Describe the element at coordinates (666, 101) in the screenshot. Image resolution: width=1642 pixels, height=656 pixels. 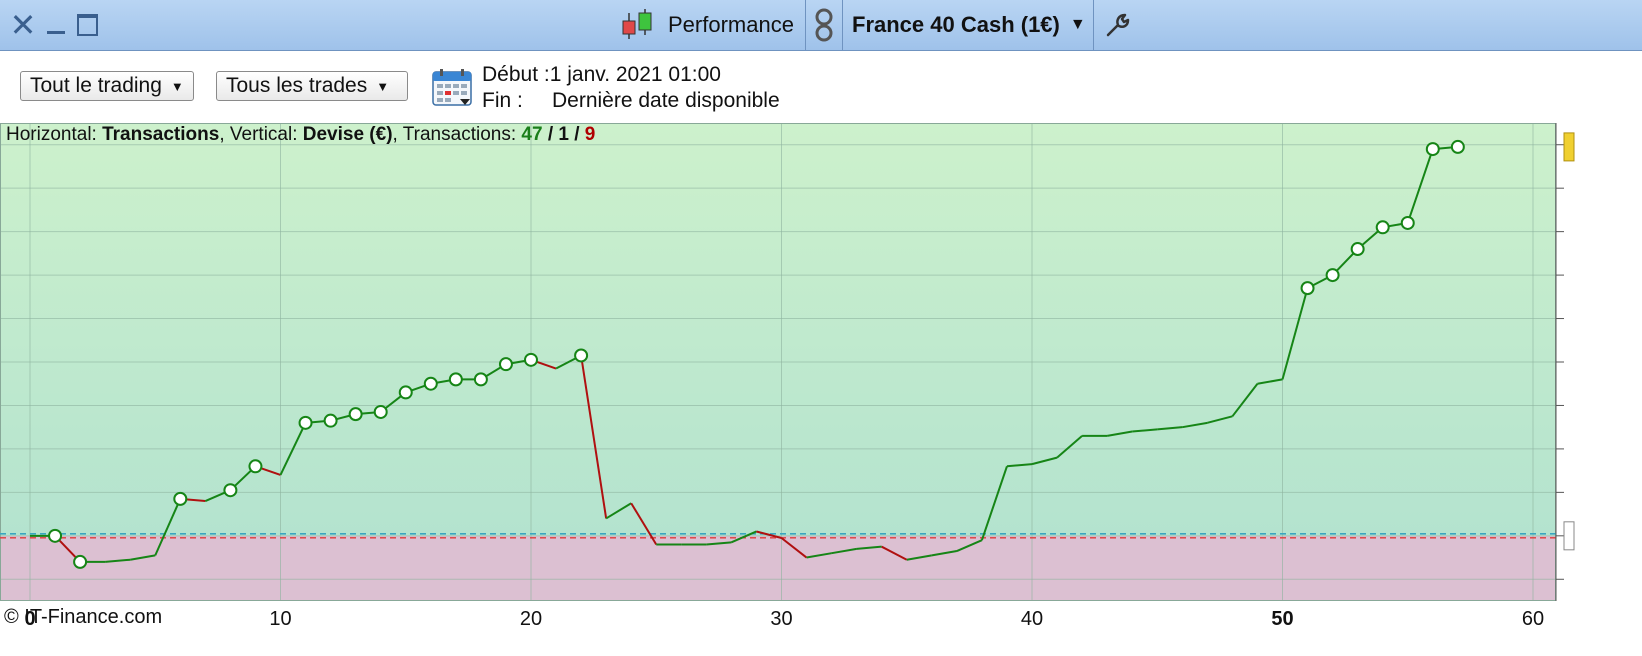
I see `end-value: Dernière date disponible` at that location.